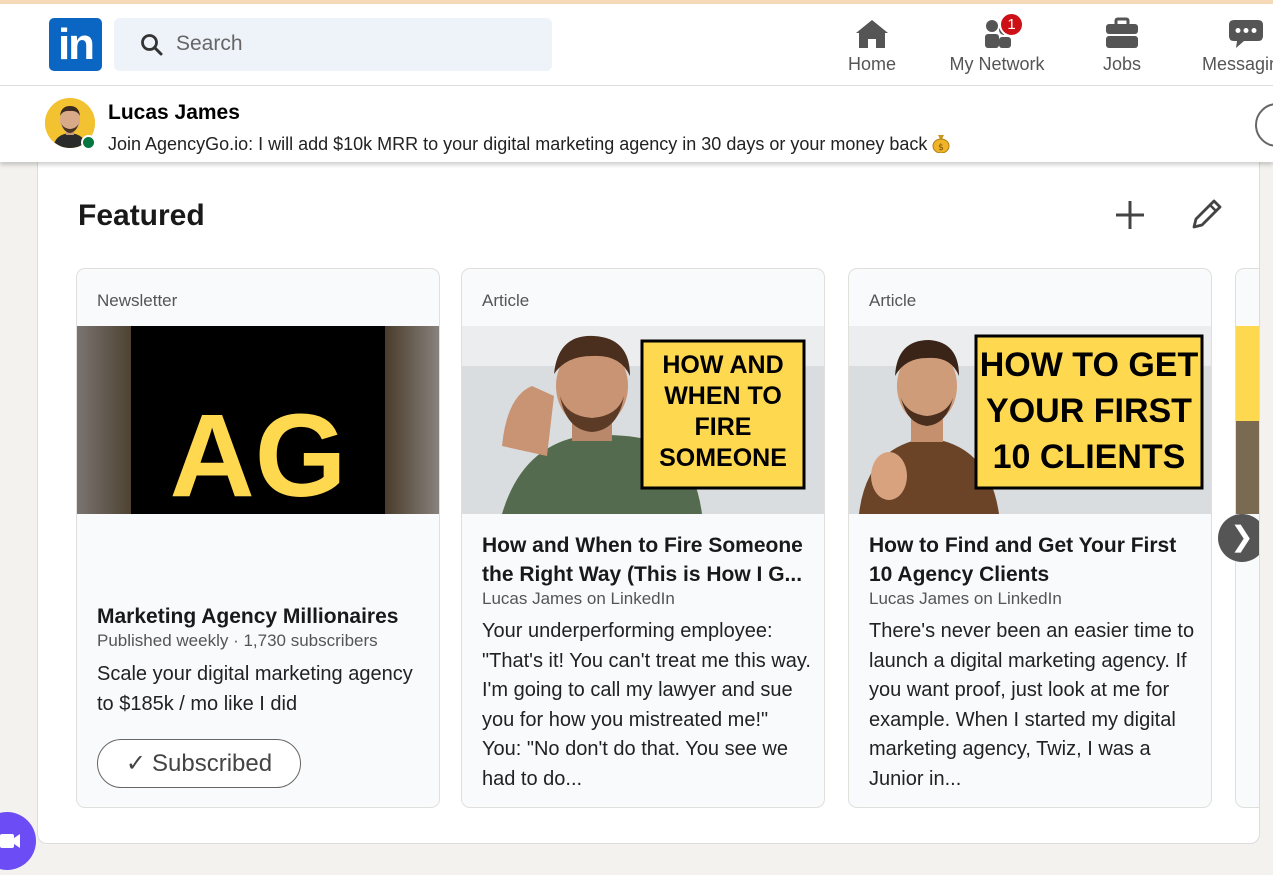 The width and height of the screenshot is (1273, 875). I want to click on article-thumbnail-image, so click(1247, 420).